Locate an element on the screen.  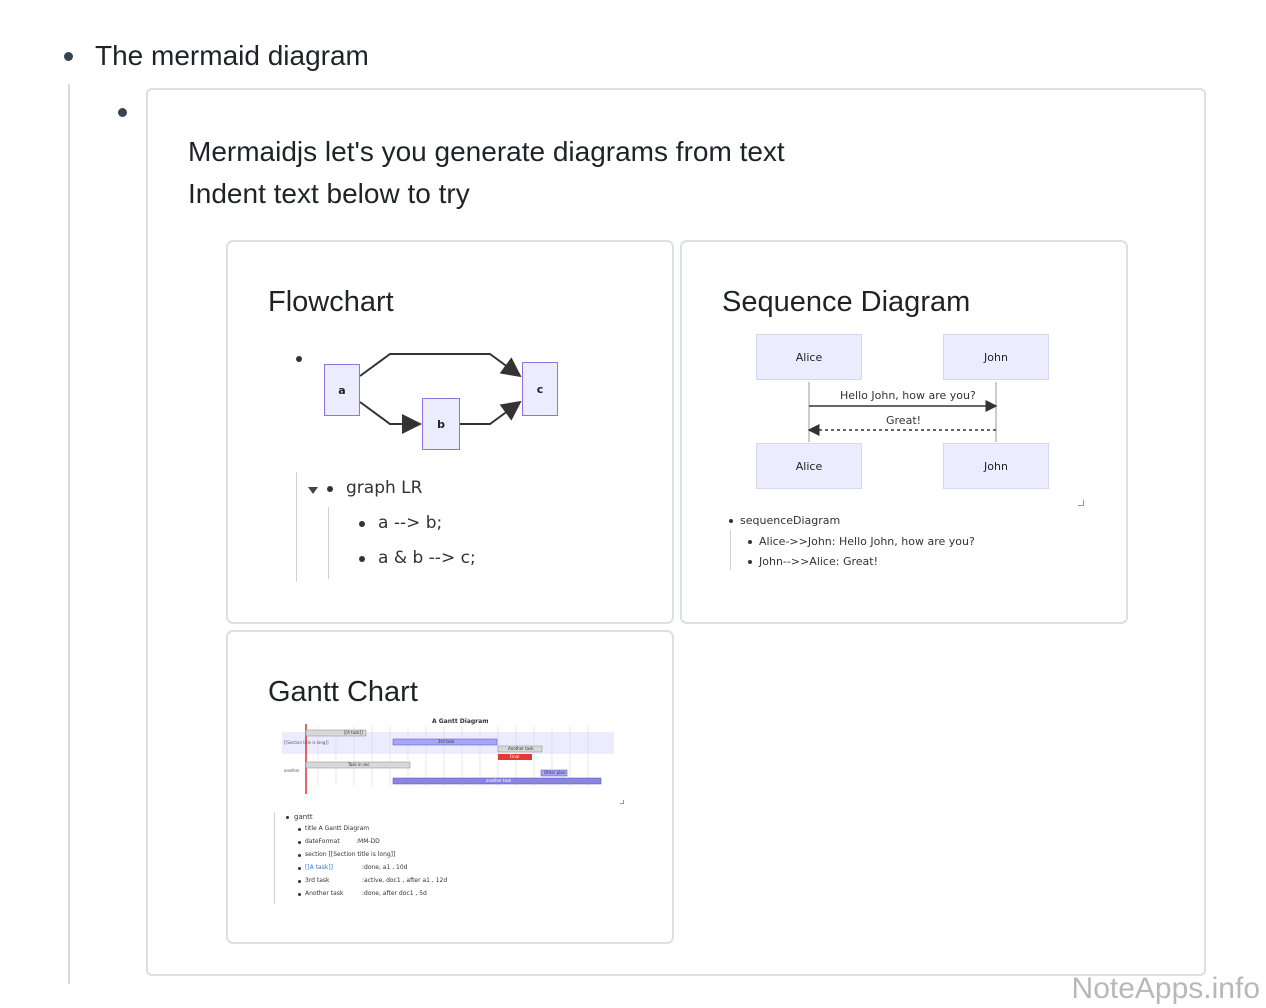
outline-child: title A Gantt Diagram is located at coordinates (337, 828).